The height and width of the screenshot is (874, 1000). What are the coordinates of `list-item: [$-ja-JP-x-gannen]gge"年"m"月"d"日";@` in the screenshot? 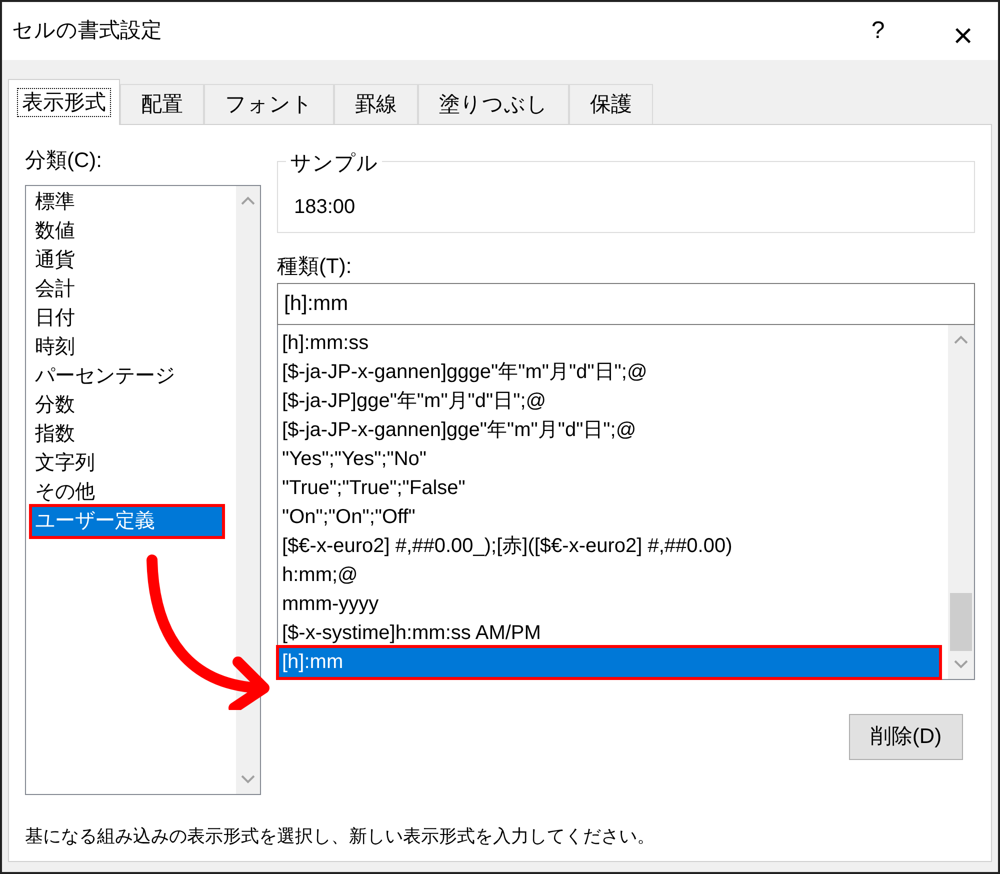 It's located at (459, 430).